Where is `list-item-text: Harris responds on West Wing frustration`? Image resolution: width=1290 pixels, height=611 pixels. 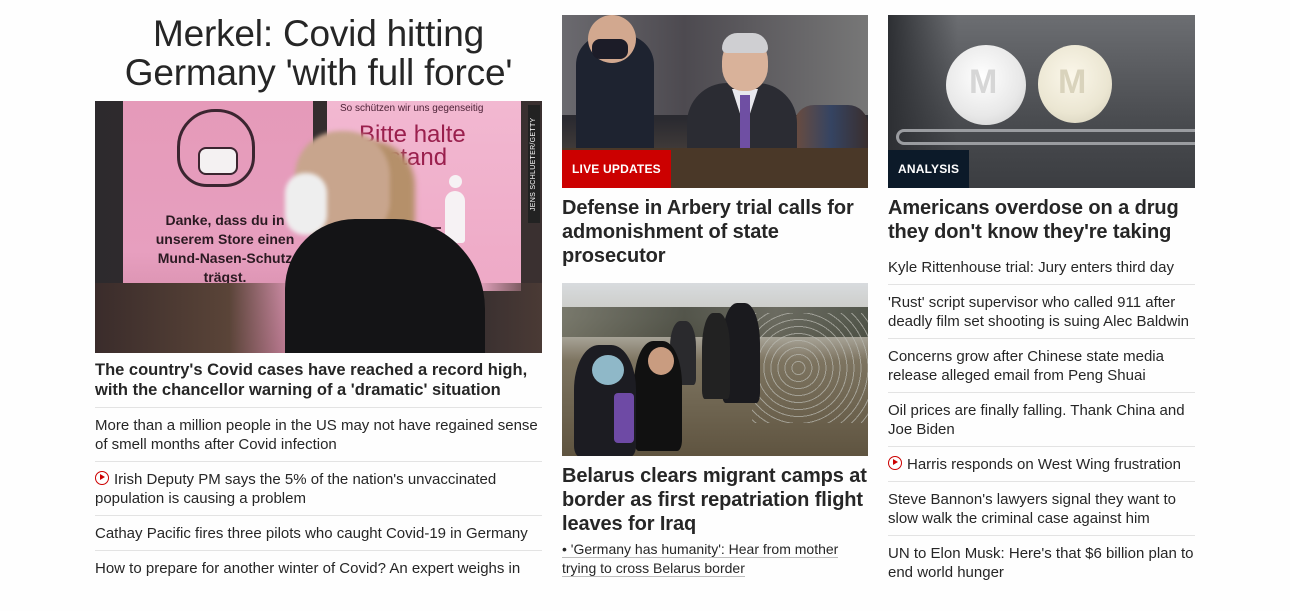 list-item-text: Harris responds on West Wing frustration is located at coordinates (1044, 464).